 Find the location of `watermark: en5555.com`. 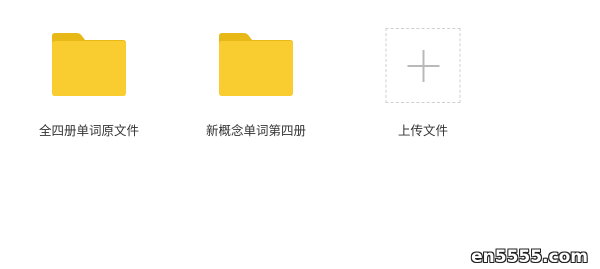

watermark: en5555.com is located at coordinates (529, 257).